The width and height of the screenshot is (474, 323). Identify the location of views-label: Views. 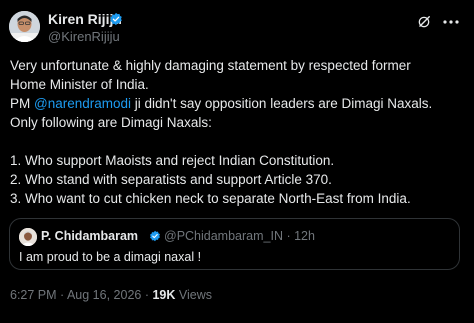
(193, 295).